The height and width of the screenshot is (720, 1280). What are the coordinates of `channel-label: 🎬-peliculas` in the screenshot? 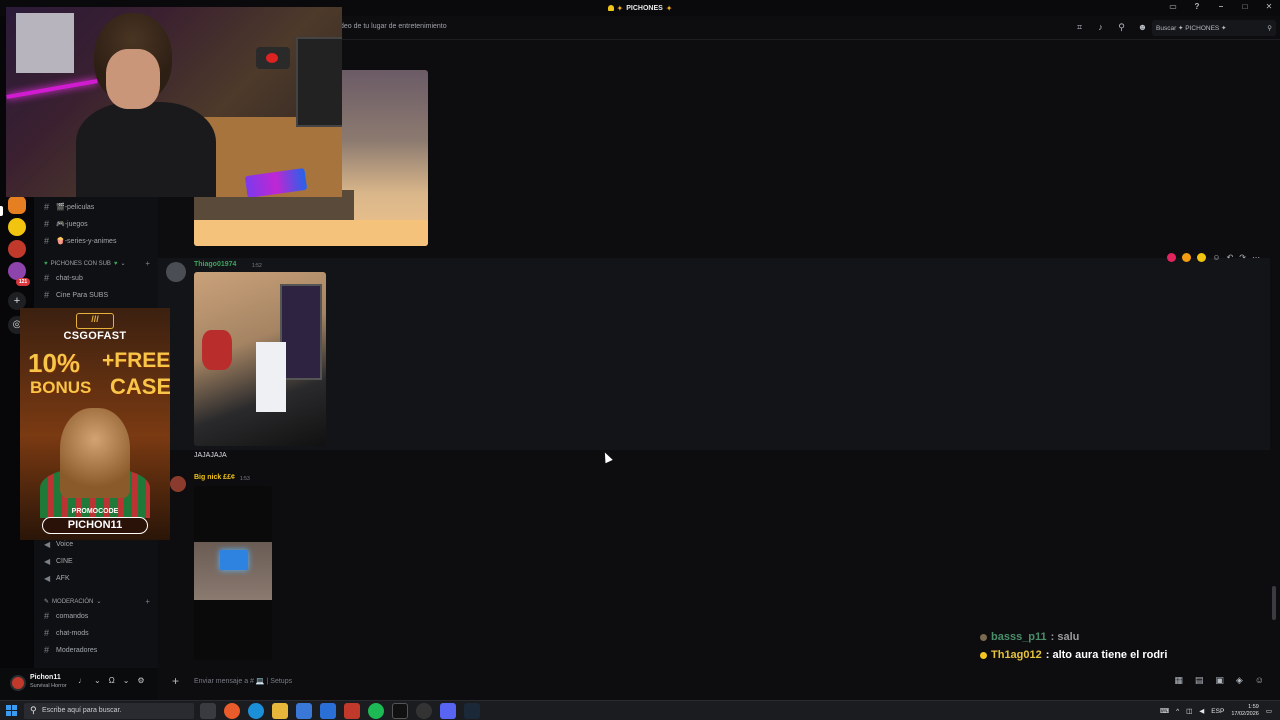 It's located at (75, 207).